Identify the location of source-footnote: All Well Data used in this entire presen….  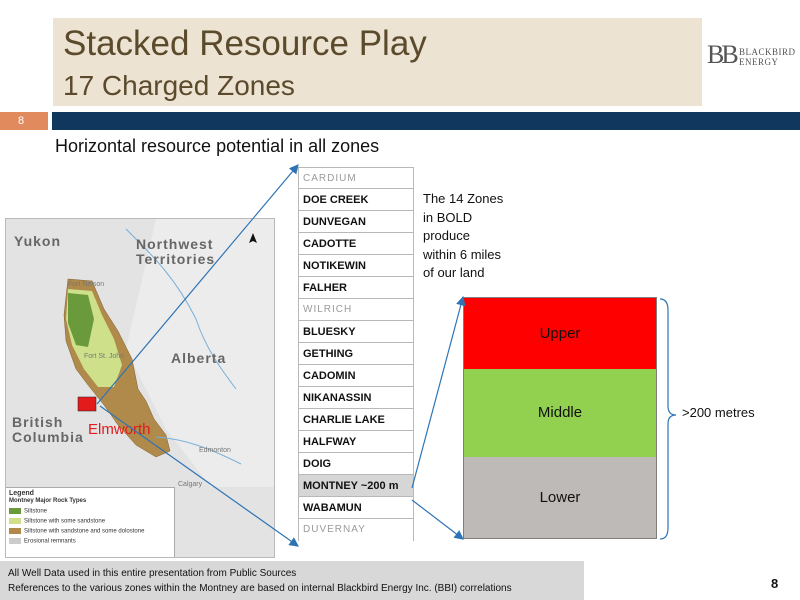
(292, 580).